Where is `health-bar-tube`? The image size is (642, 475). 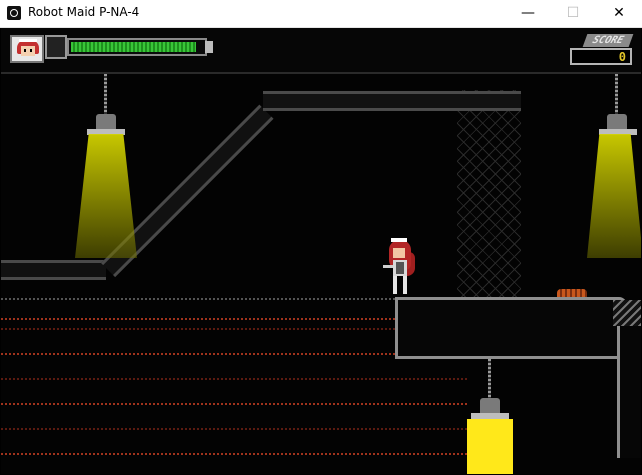
health-bar-tube is located at coordinates (137, 47).